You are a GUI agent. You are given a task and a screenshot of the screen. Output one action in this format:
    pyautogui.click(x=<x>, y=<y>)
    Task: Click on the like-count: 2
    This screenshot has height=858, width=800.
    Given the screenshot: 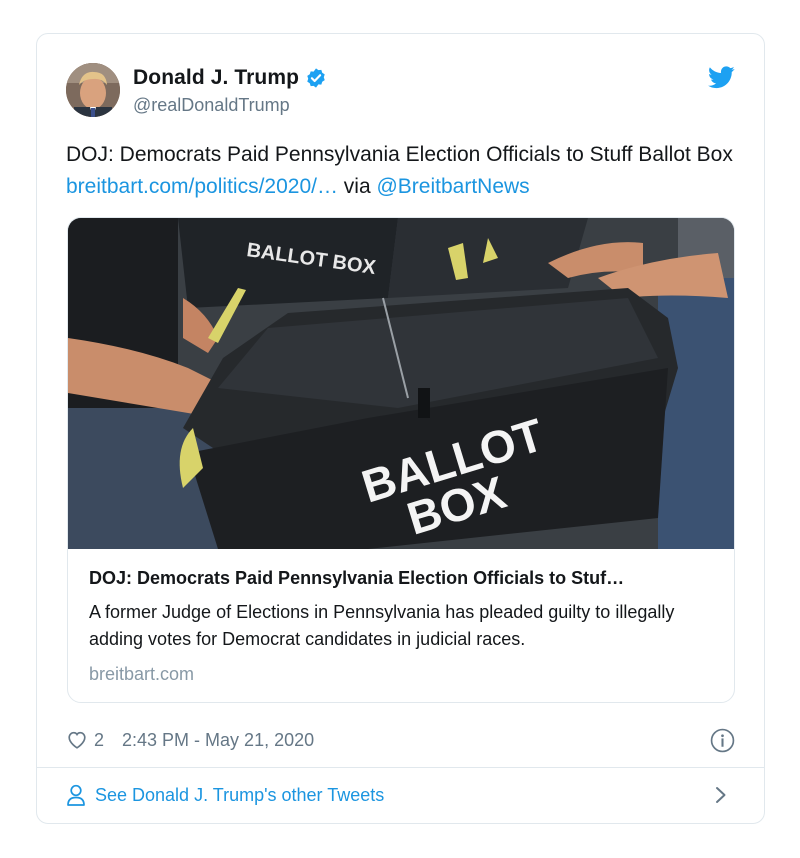 What is the action you would take?
    pyautogui.click(x=99, y=740)
    